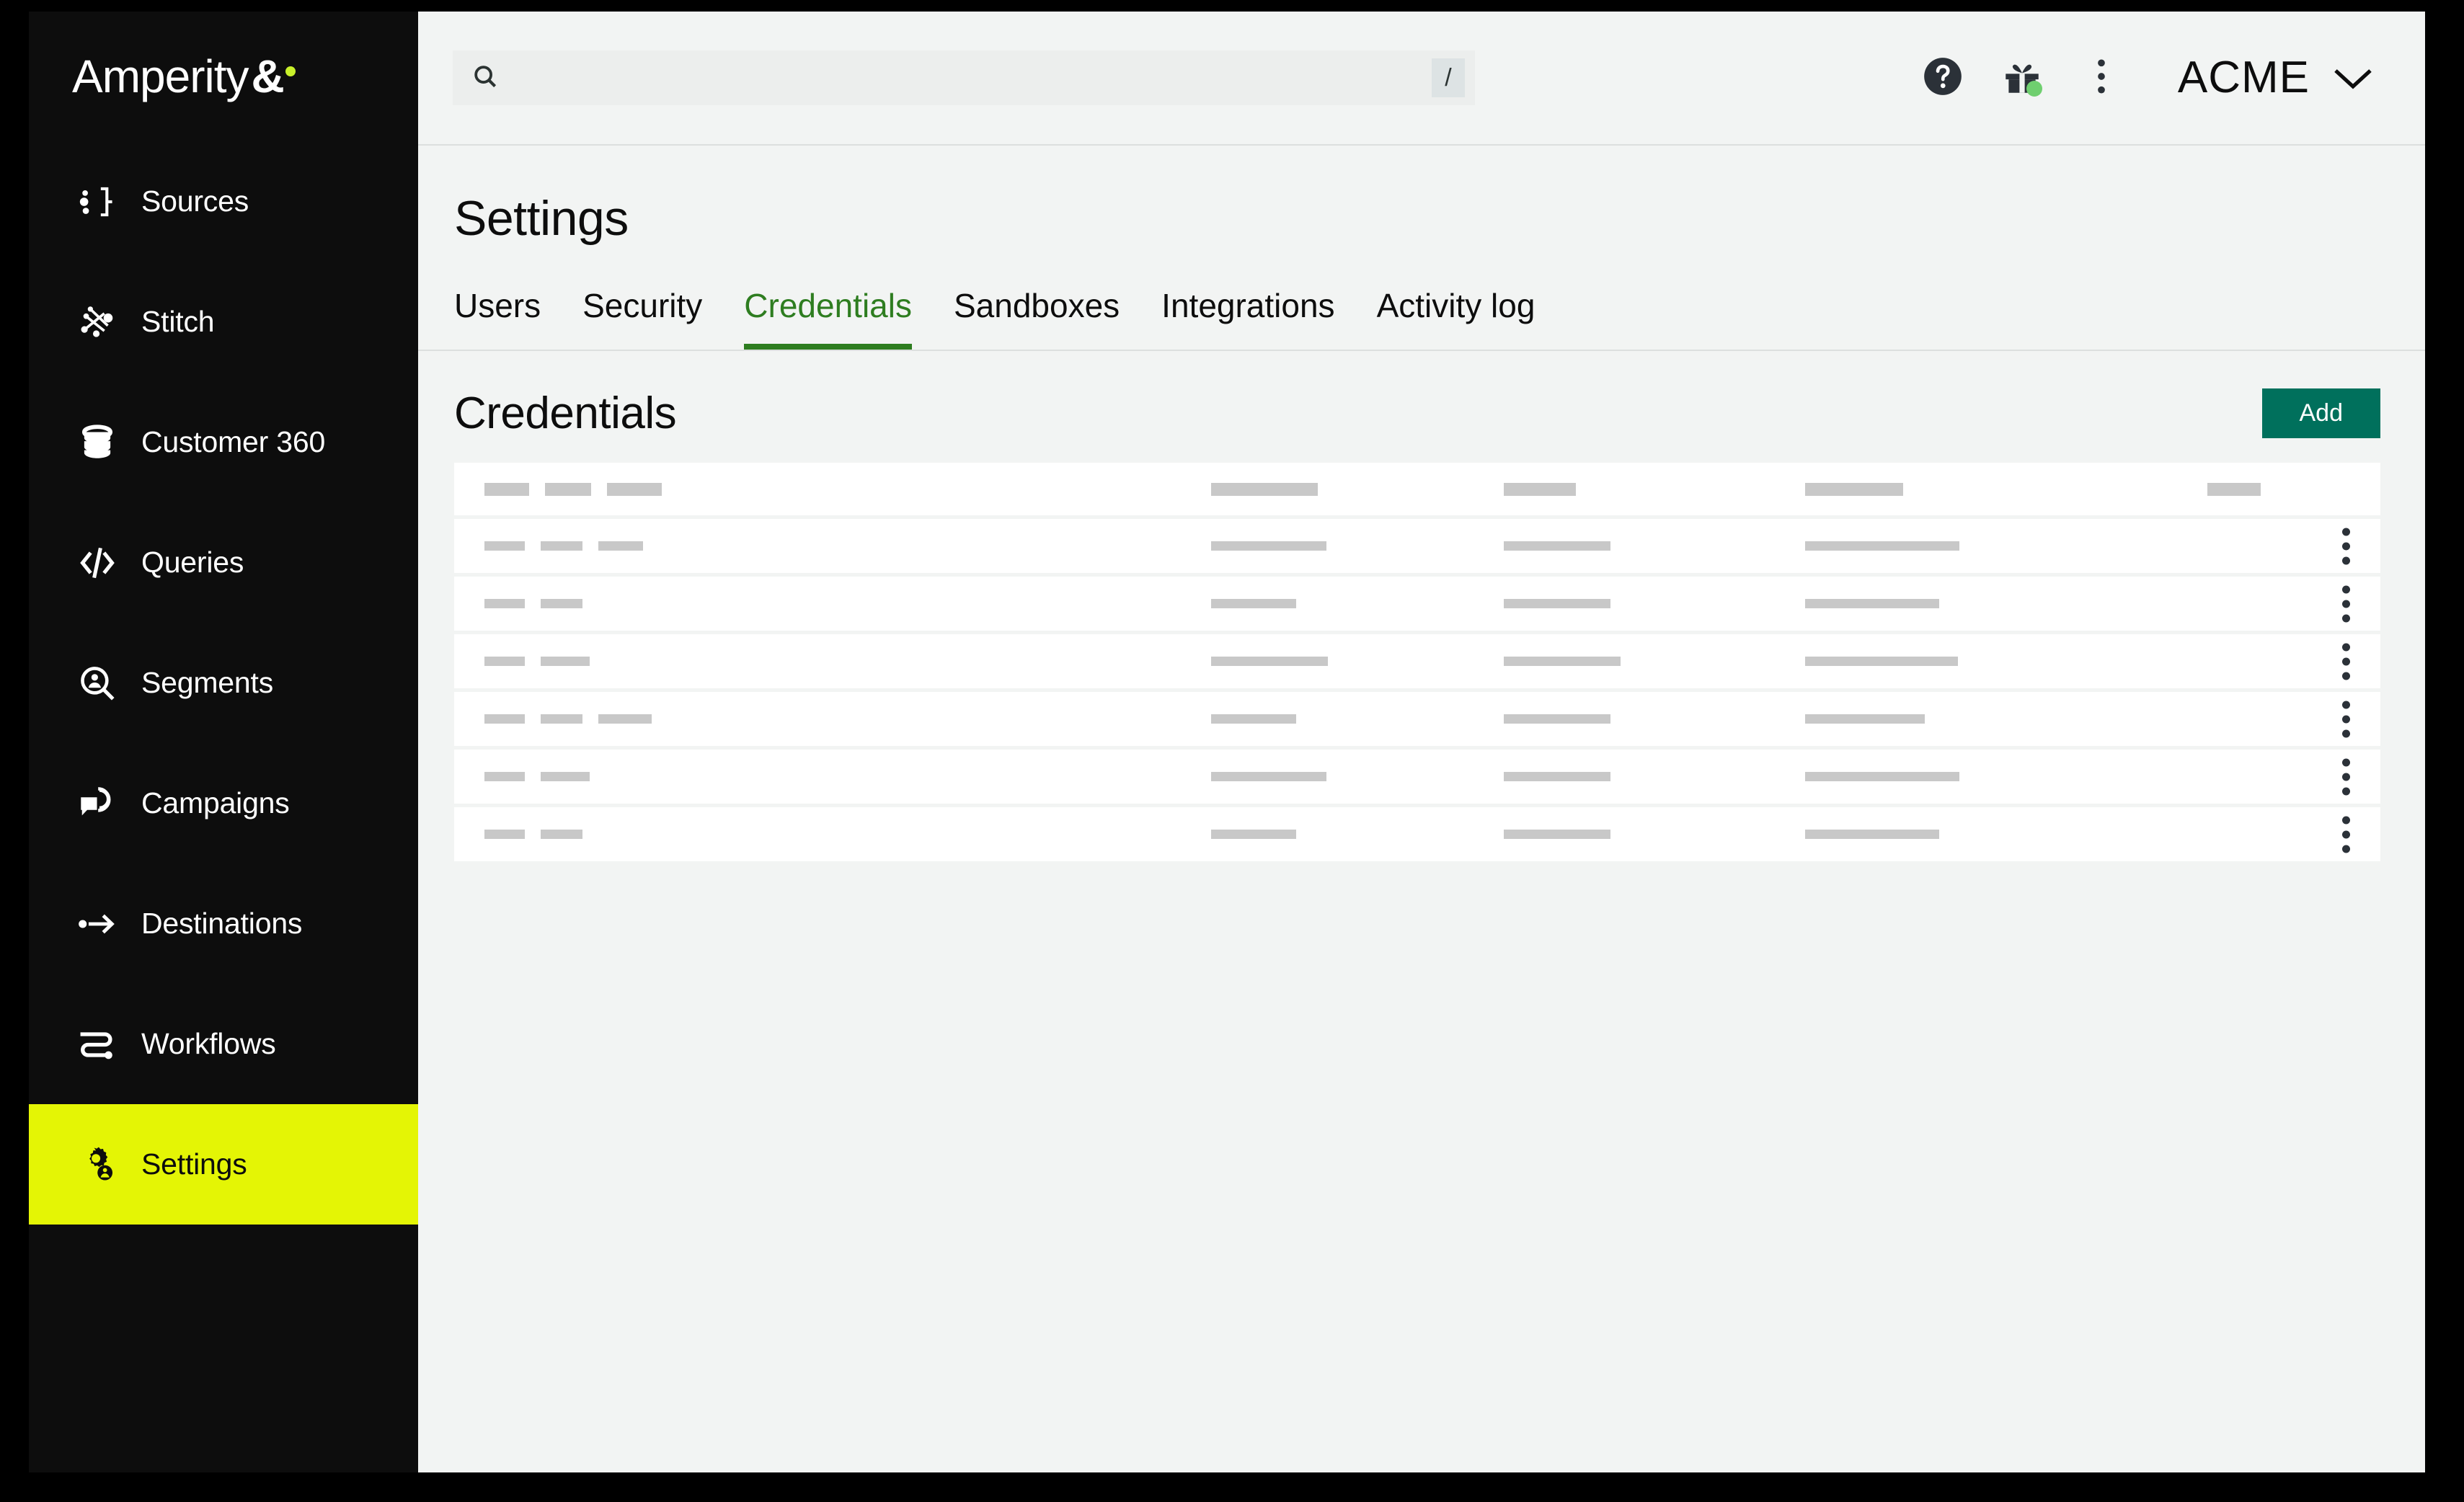 The image size is (2464, 1502). I want to click on sidebar-item-settings: Settings, so click(223, 1164).